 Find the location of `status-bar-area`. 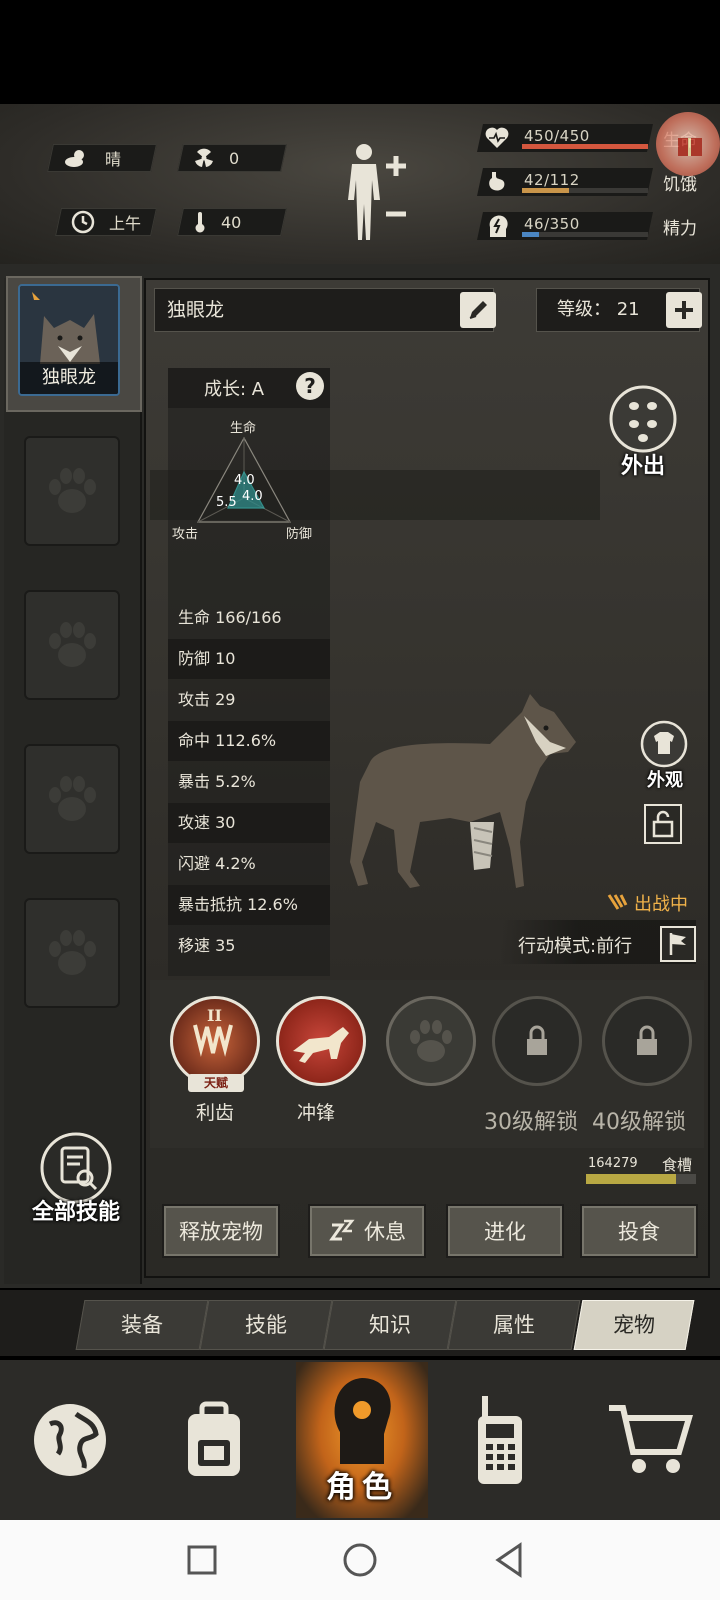

status-bar-area is located at coordinates (360, 52).